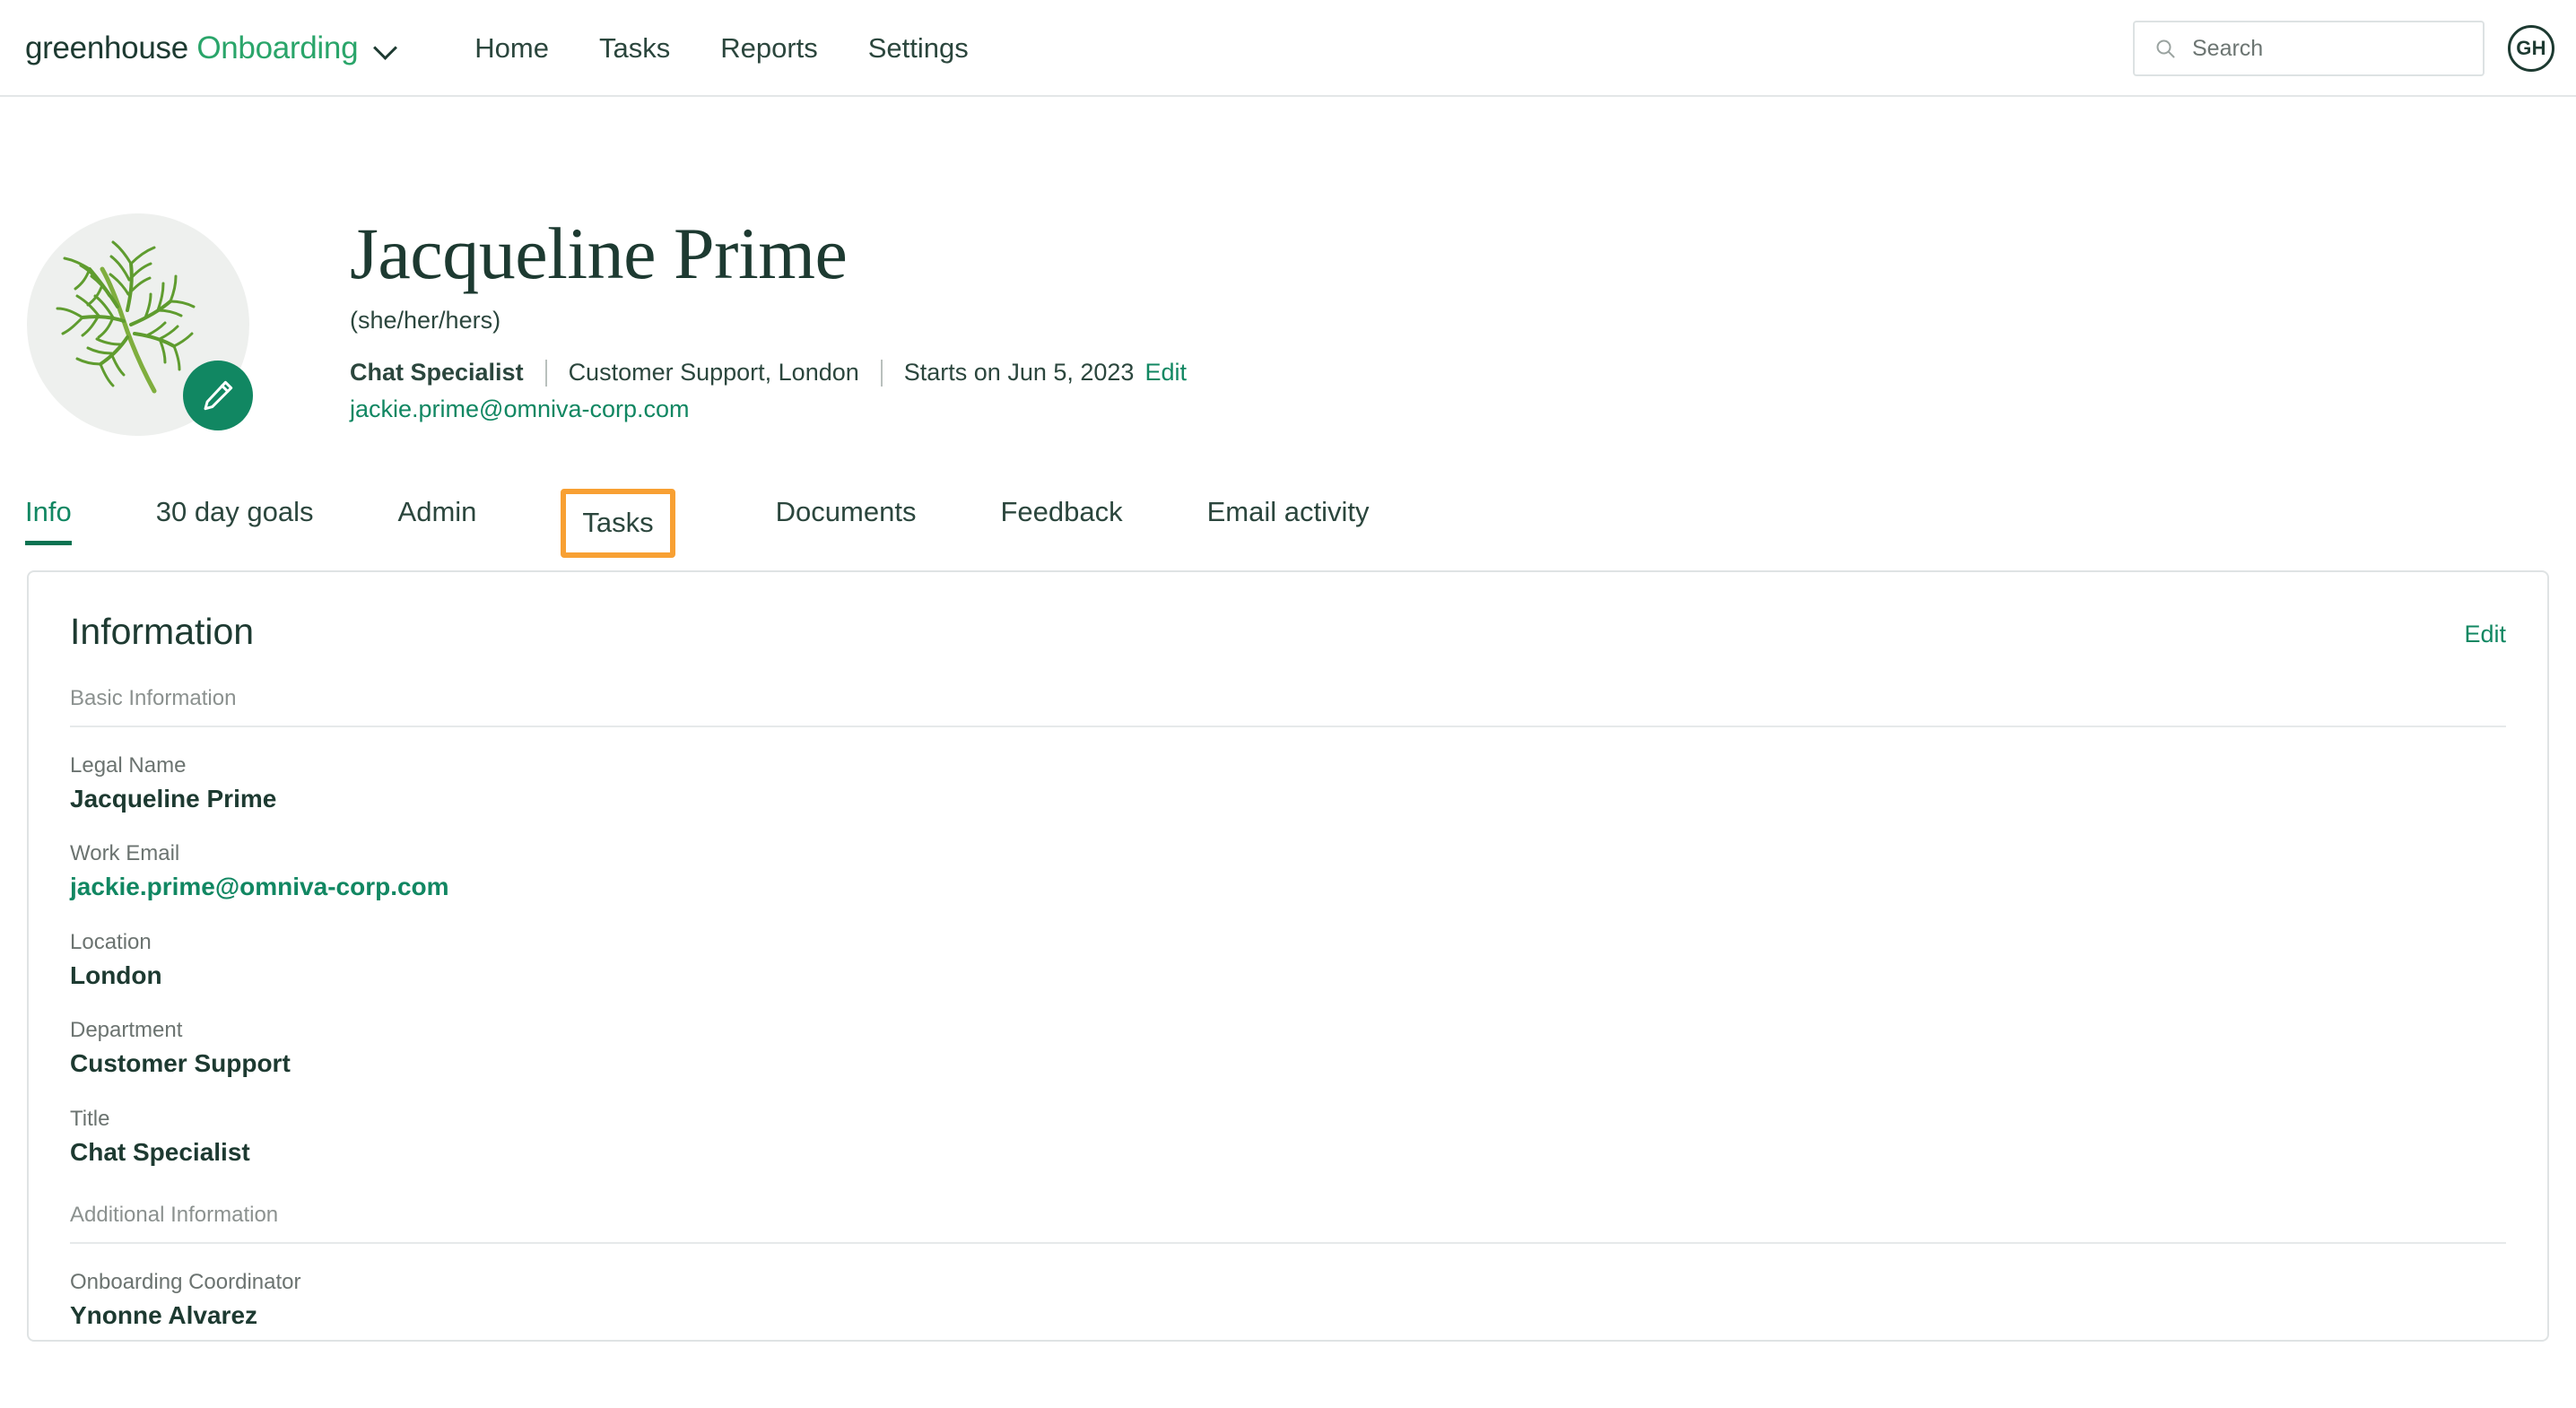  What do you see at coordinates (385, 47) in the screenshot?
I see `chevron-down-icon` at bounding box center [385, 47].